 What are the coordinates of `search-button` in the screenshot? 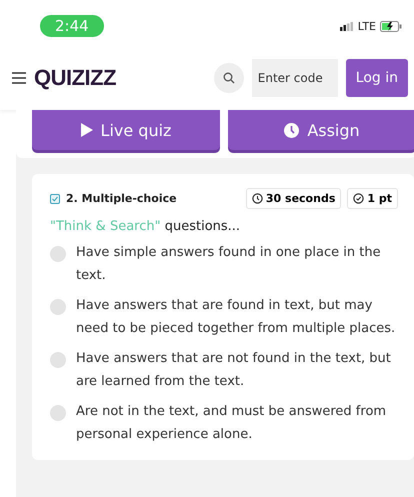 It's located at (229, 78).